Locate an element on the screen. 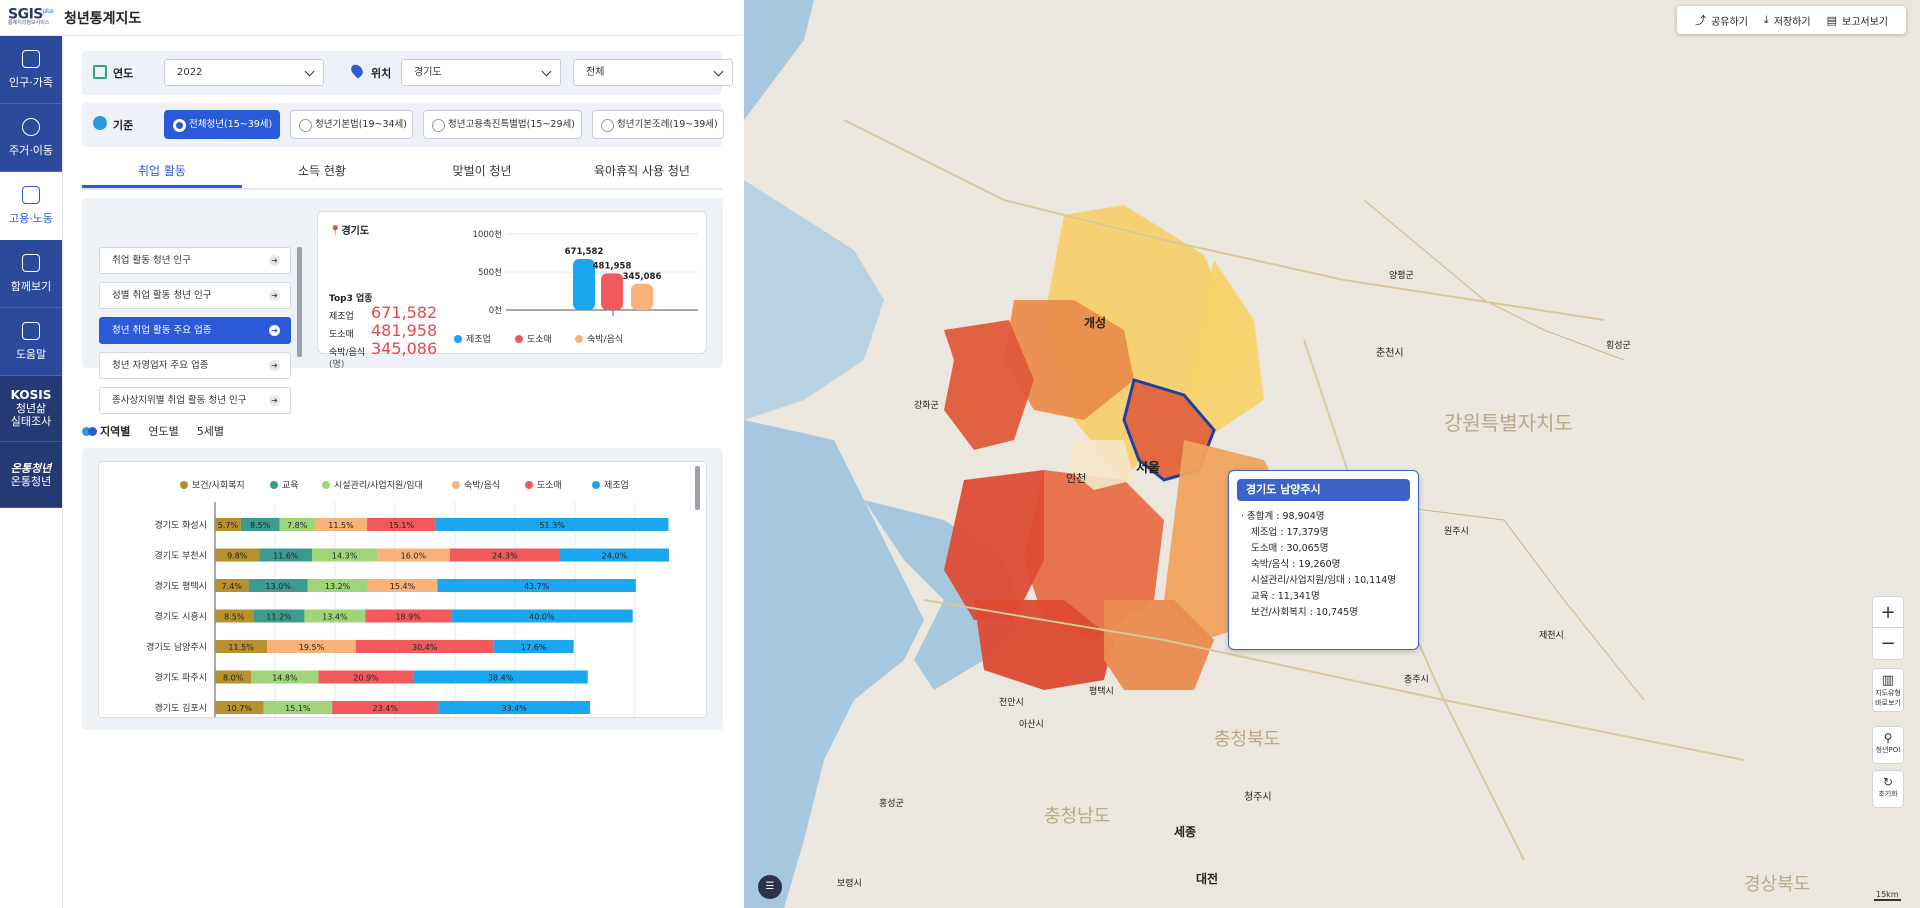 The width and height of the screenshot is (1920, 908). segment-label: 14.8% is located at coordinates (285, 678).